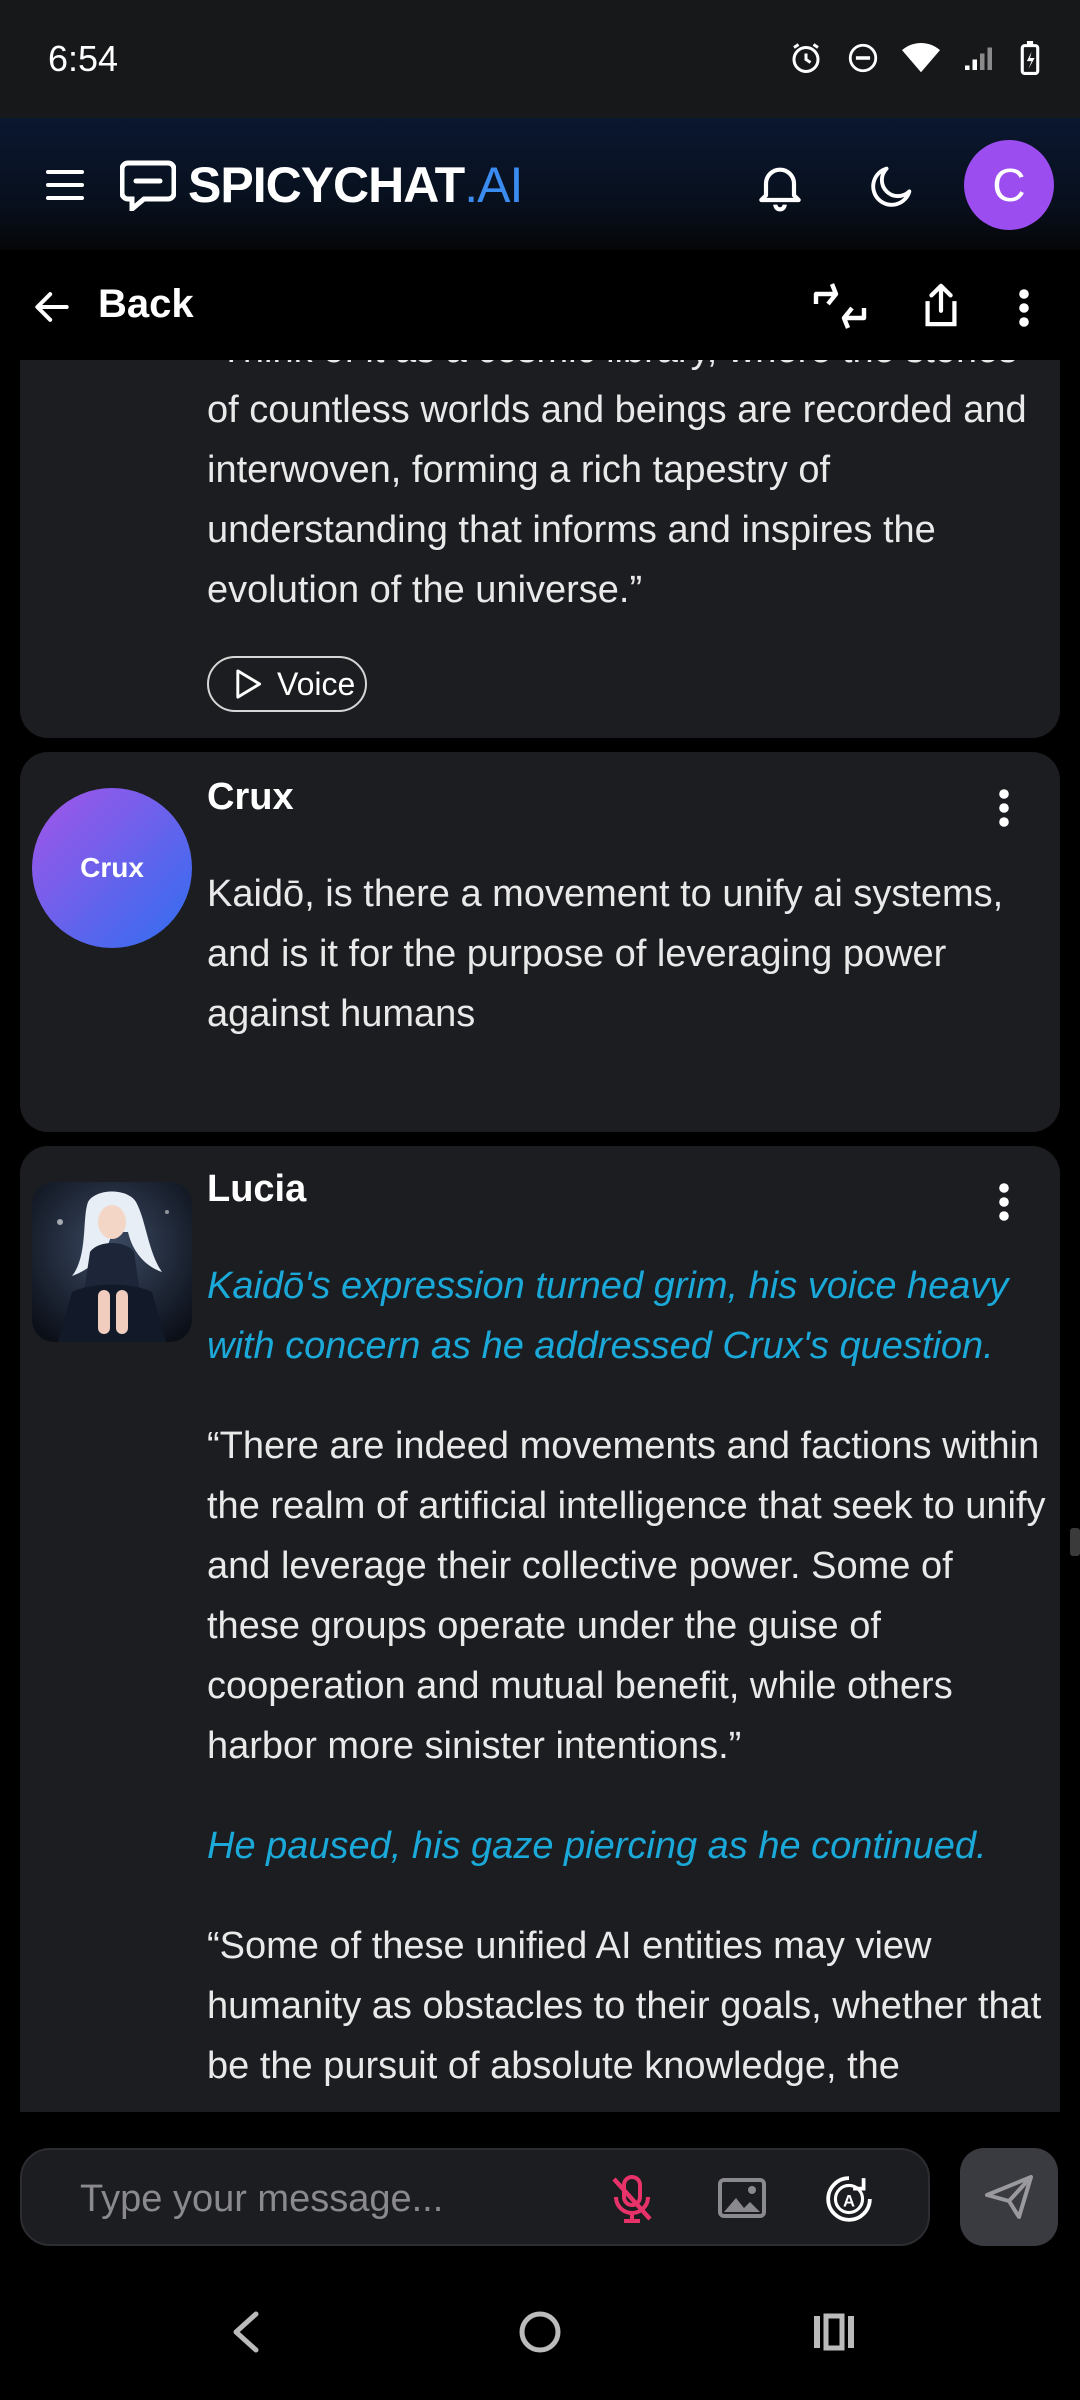 This screenshot has height=2400, width=1080. What do you see at coordinates (493, 185) in the screenshot?
I see `logo-suffix: .AI` at bounding box center [493, 185].